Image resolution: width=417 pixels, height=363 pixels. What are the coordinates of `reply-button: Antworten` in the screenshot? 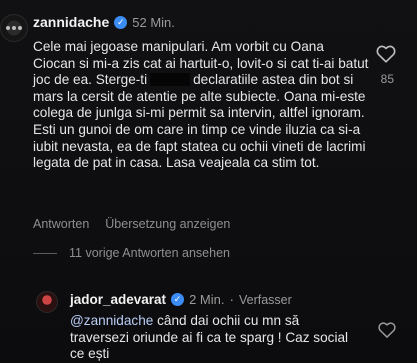 It's located at (61, 224).